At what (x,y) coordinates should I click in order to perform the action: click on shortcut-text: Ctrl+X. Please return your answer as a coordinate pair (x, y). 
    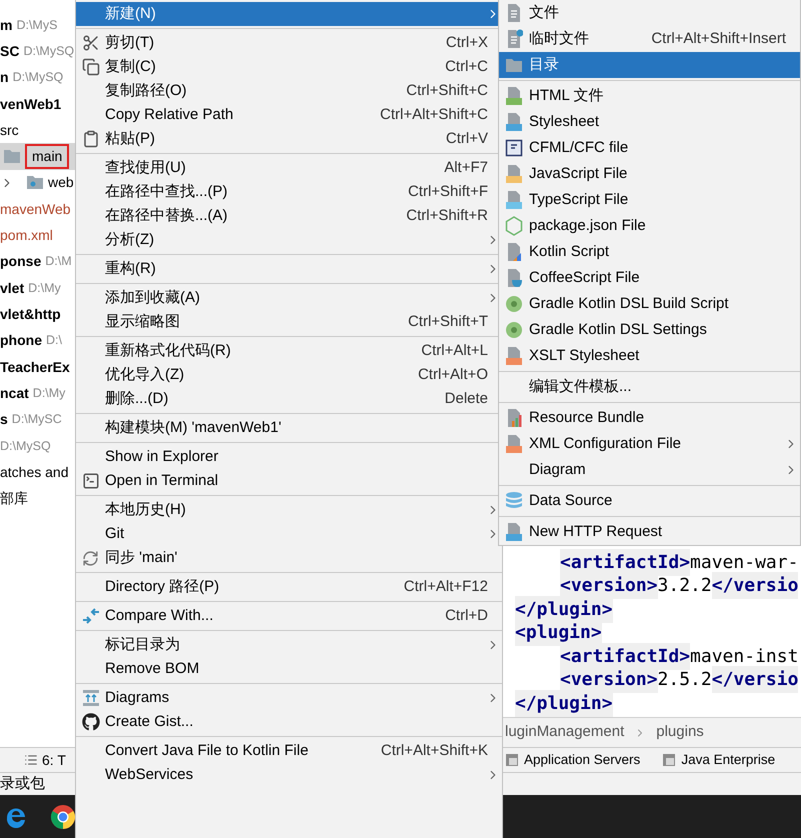
    Looking at the image, I should click on (467, 42).